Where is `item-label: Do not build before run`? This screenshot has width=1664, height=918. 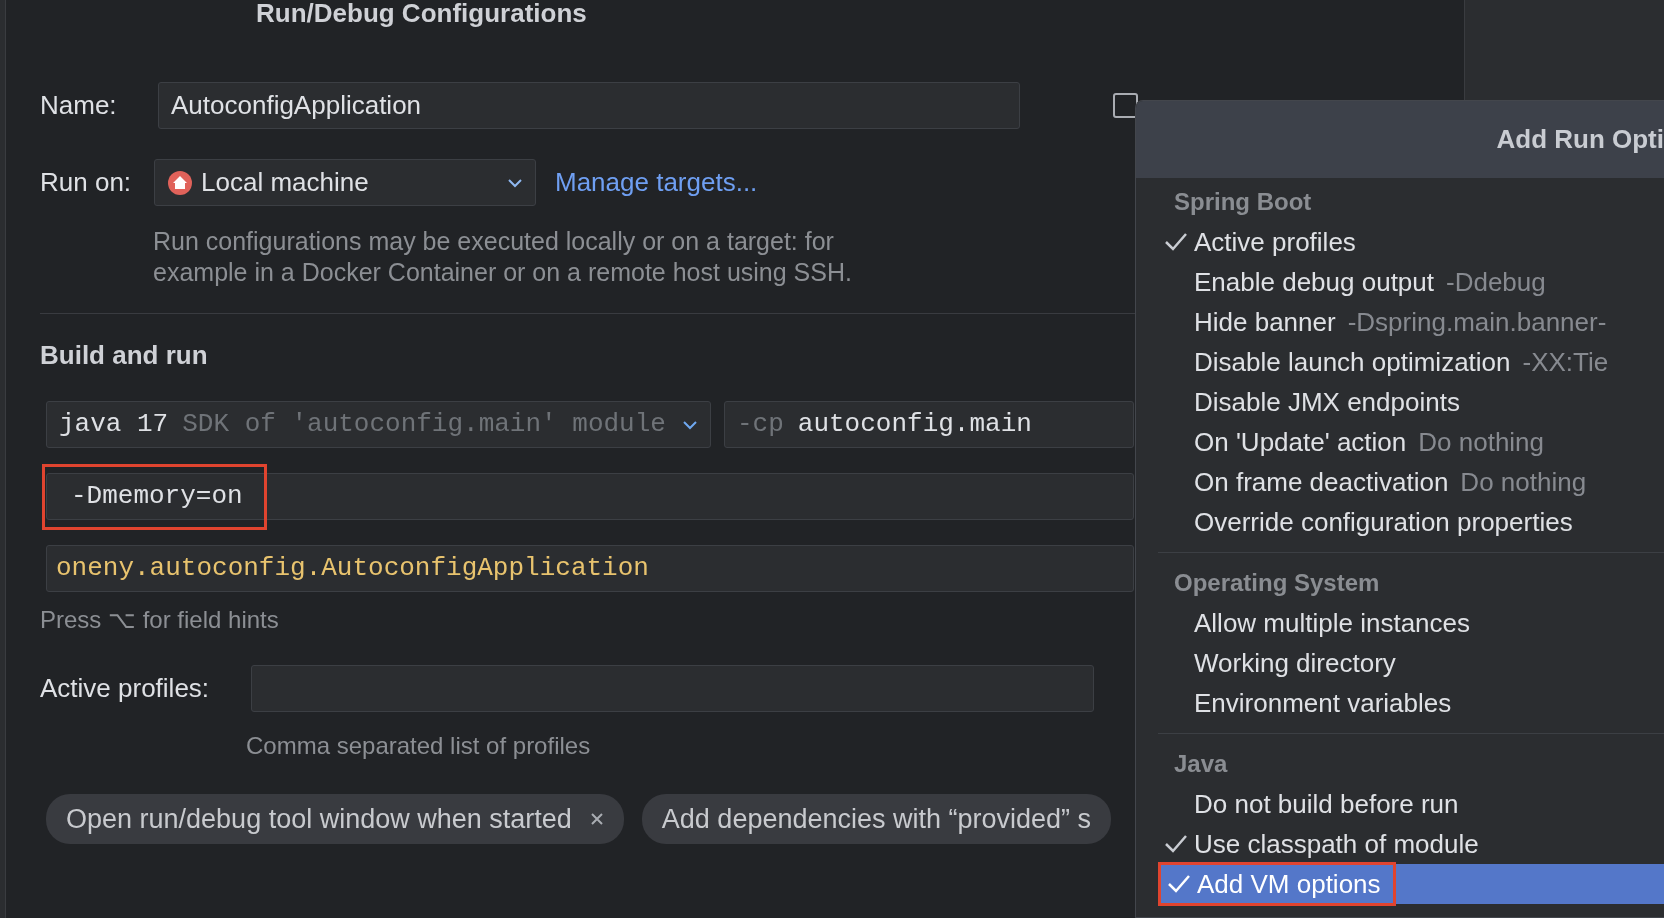 item-label: Do not build before run is located at coordinates (1326, 804).